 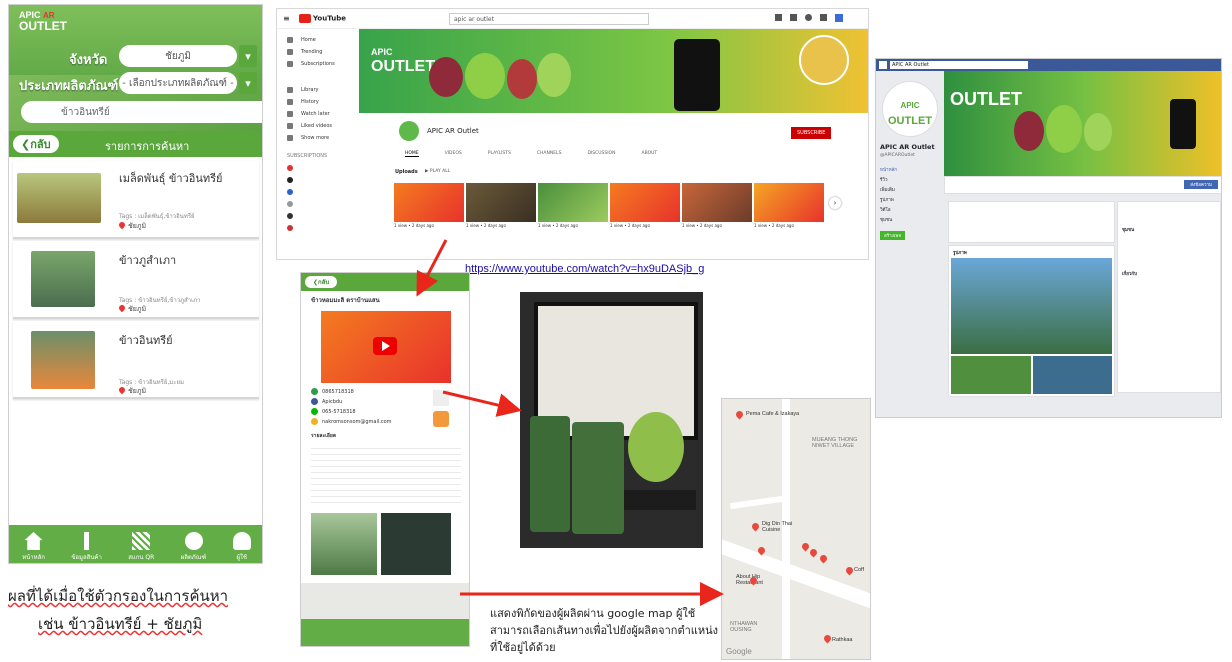 I want to click on annotation-arrows, so click(x=570, y=422).